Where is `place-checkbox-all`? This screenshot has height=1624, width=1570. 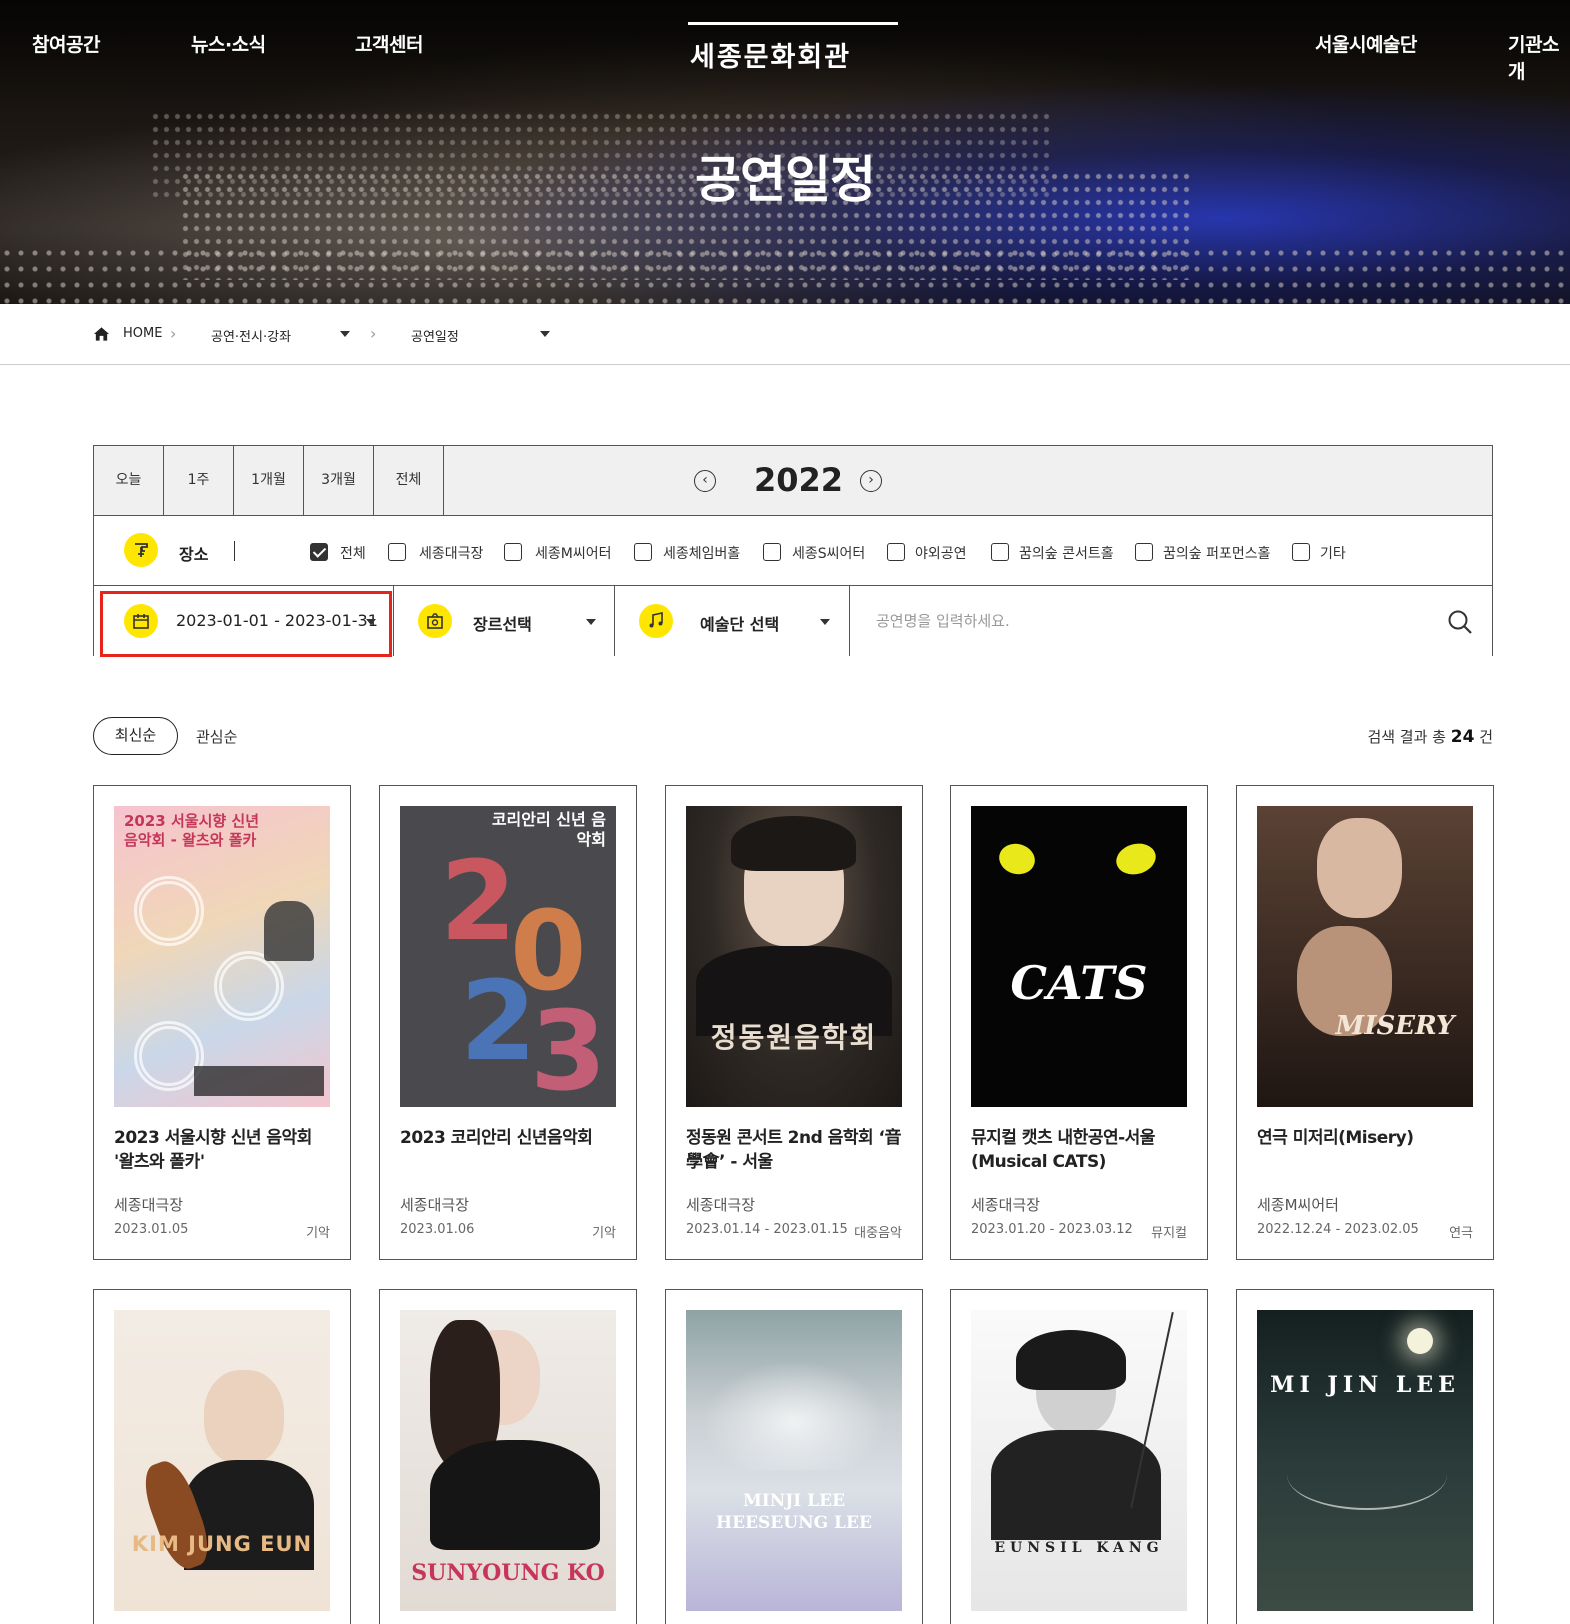 place-checkbox-all is located at coordinates (319, 552).